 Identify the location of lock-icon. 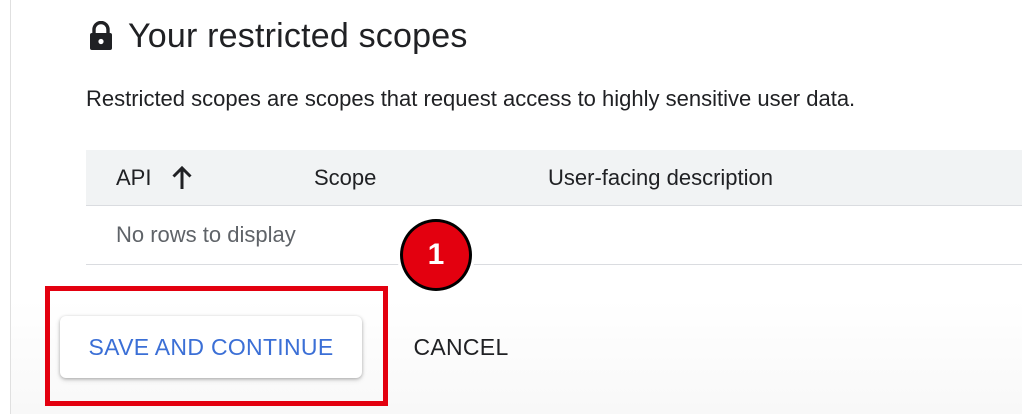
(101, 35).